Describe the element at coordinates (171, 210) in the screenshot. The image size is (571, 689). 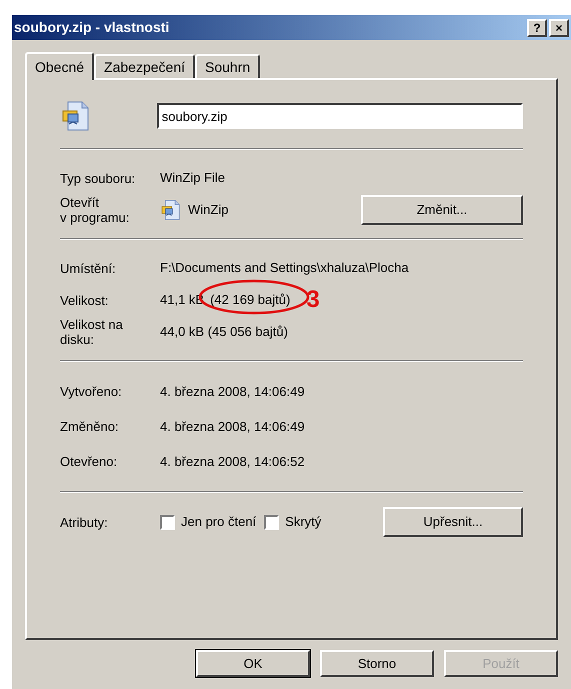
I see `zip-file-icon` at that location.